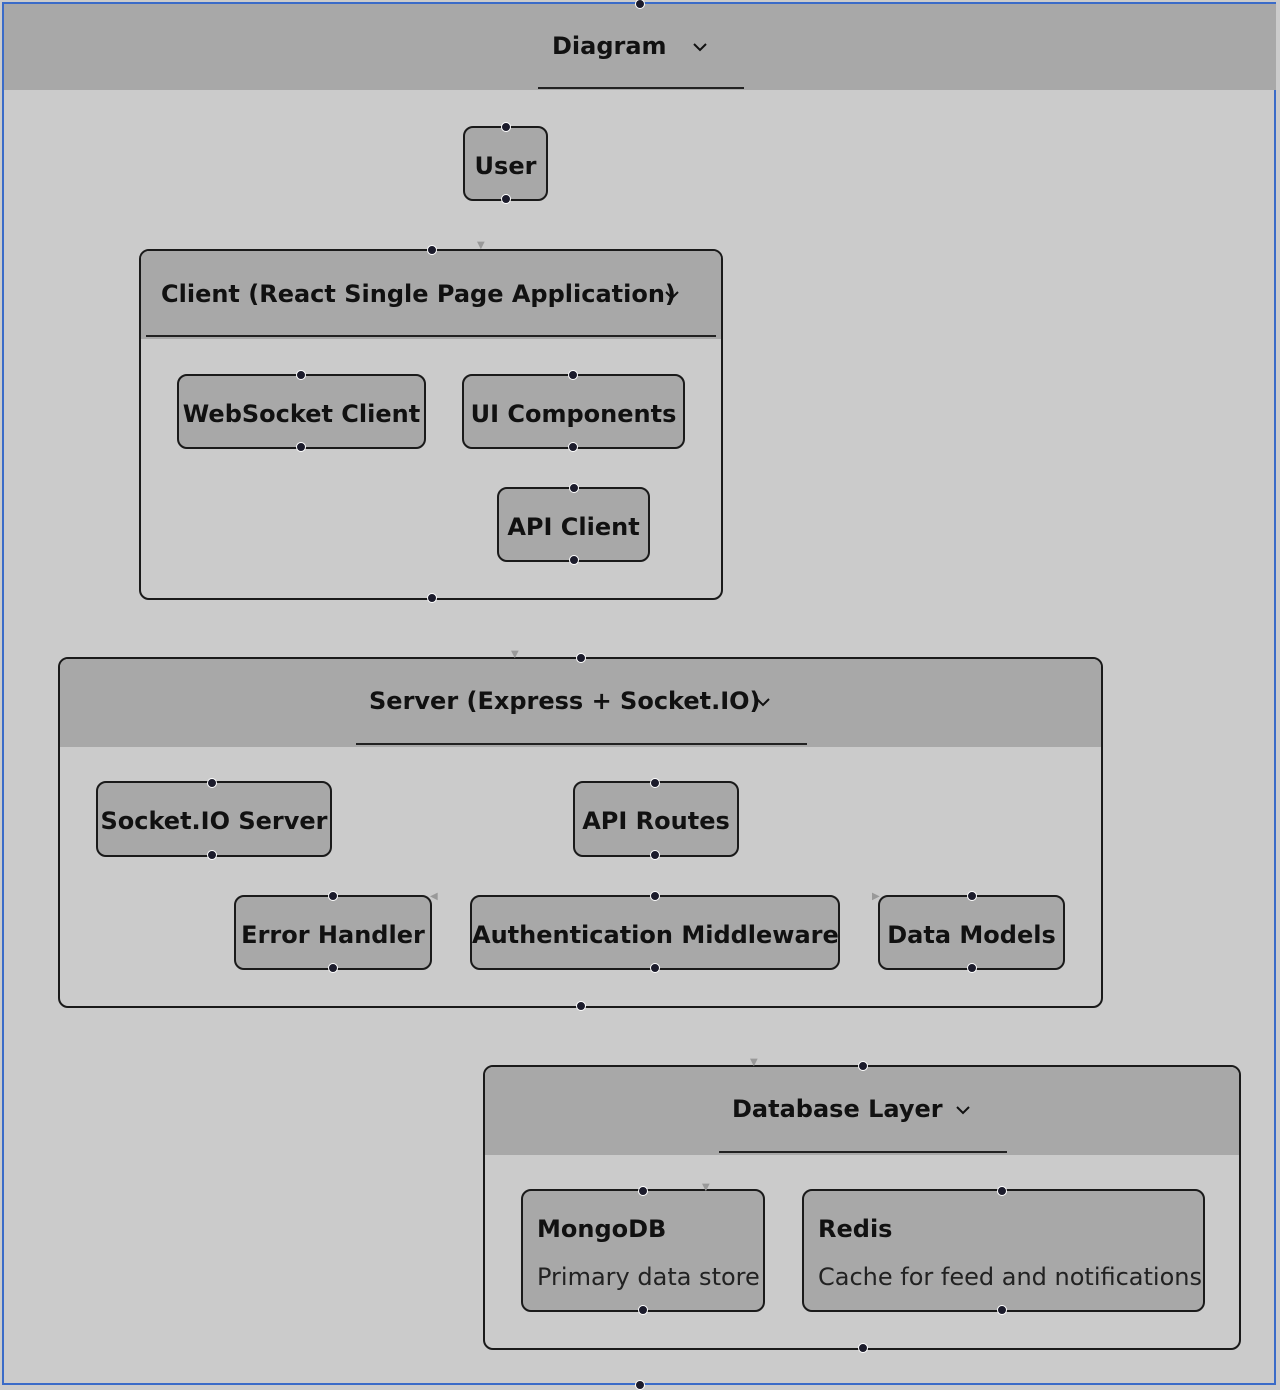 Image resolution: width=1280 pixels, height=1390 pixels. Describe the element at coordinates (837, 1109) in the screenshot. I see `database-group-title: Database Layer` at that location.